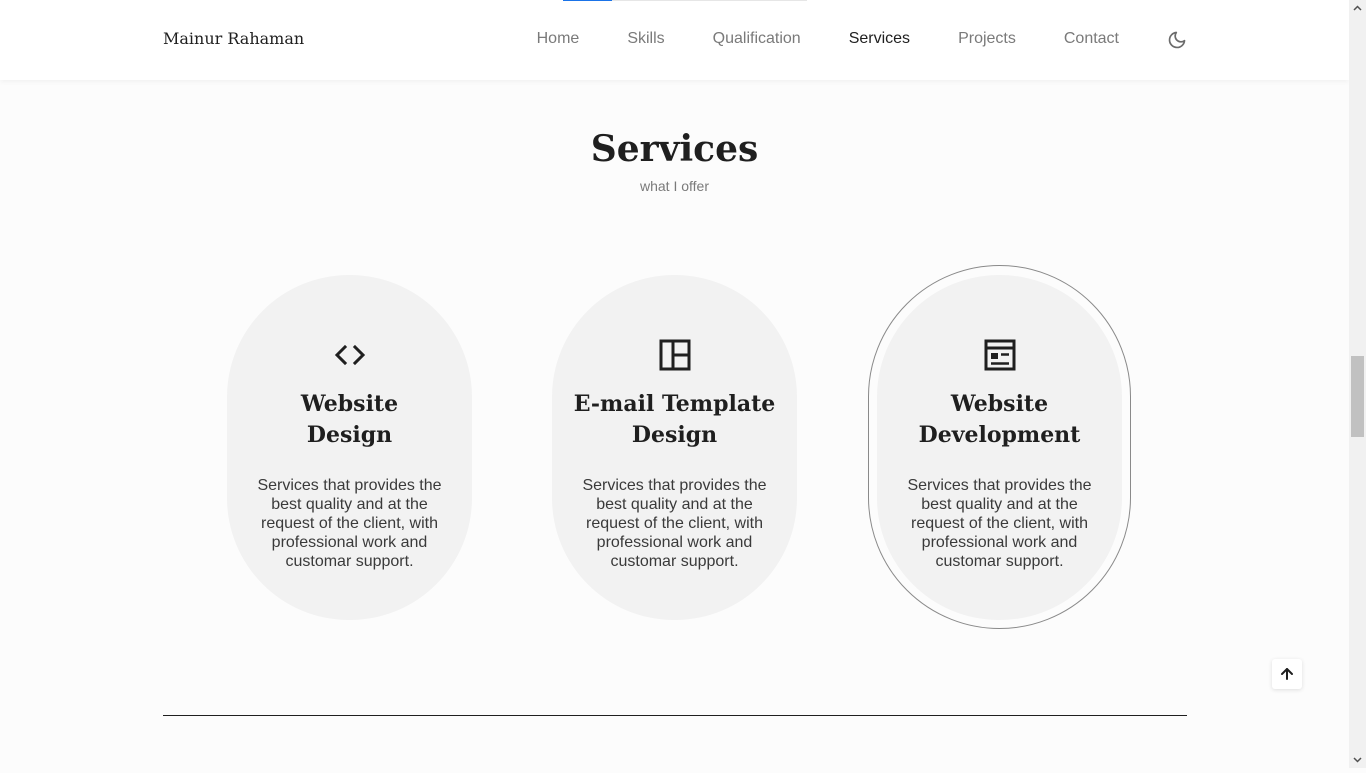 Image resolution: width=1366 pixels, height=773 pixels. Describe the element at coordinates (1357, 759) in the screenshot. I see `scrollbar-down-arrow-icon` at that location.